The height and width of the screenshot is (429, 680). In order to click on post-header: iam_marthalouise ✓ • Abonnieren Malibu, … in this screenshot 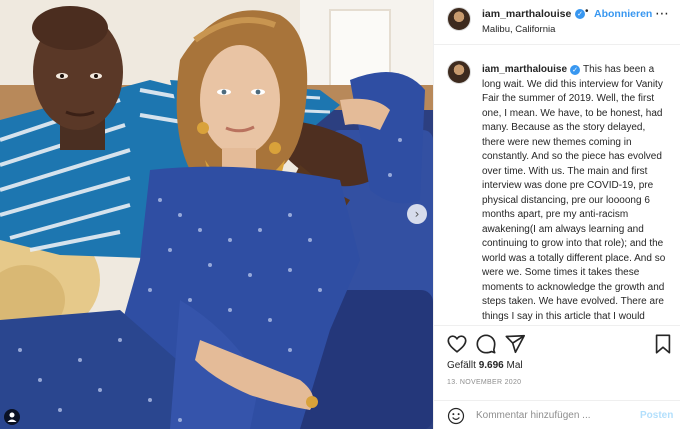, I will do `click(557, 22)`.